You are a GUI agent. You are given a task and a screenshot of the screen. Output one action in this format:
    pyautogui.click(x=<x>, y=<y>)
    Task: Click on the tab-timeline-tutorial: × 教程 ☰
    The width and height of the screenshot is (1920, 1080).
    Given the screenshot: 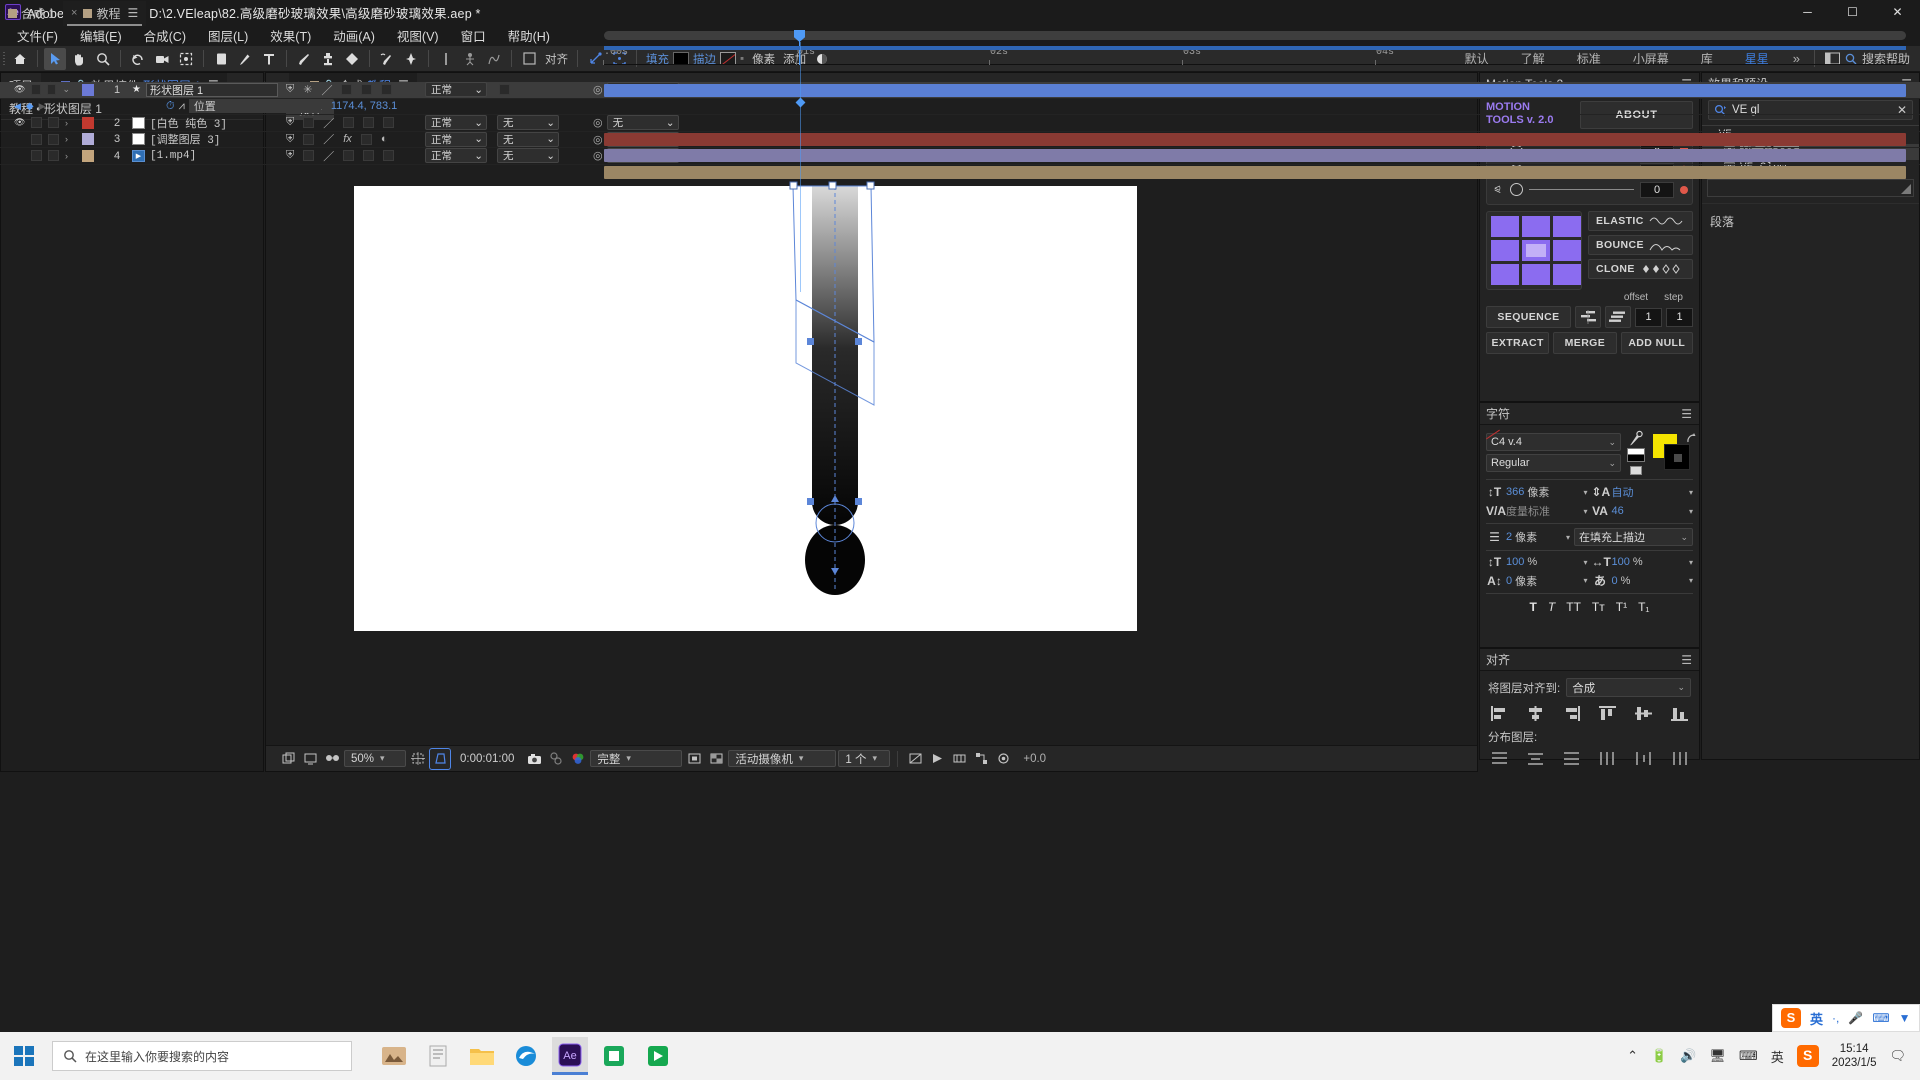 What is the action you would take?
    pyautogui.click(x=105, y=13)
    